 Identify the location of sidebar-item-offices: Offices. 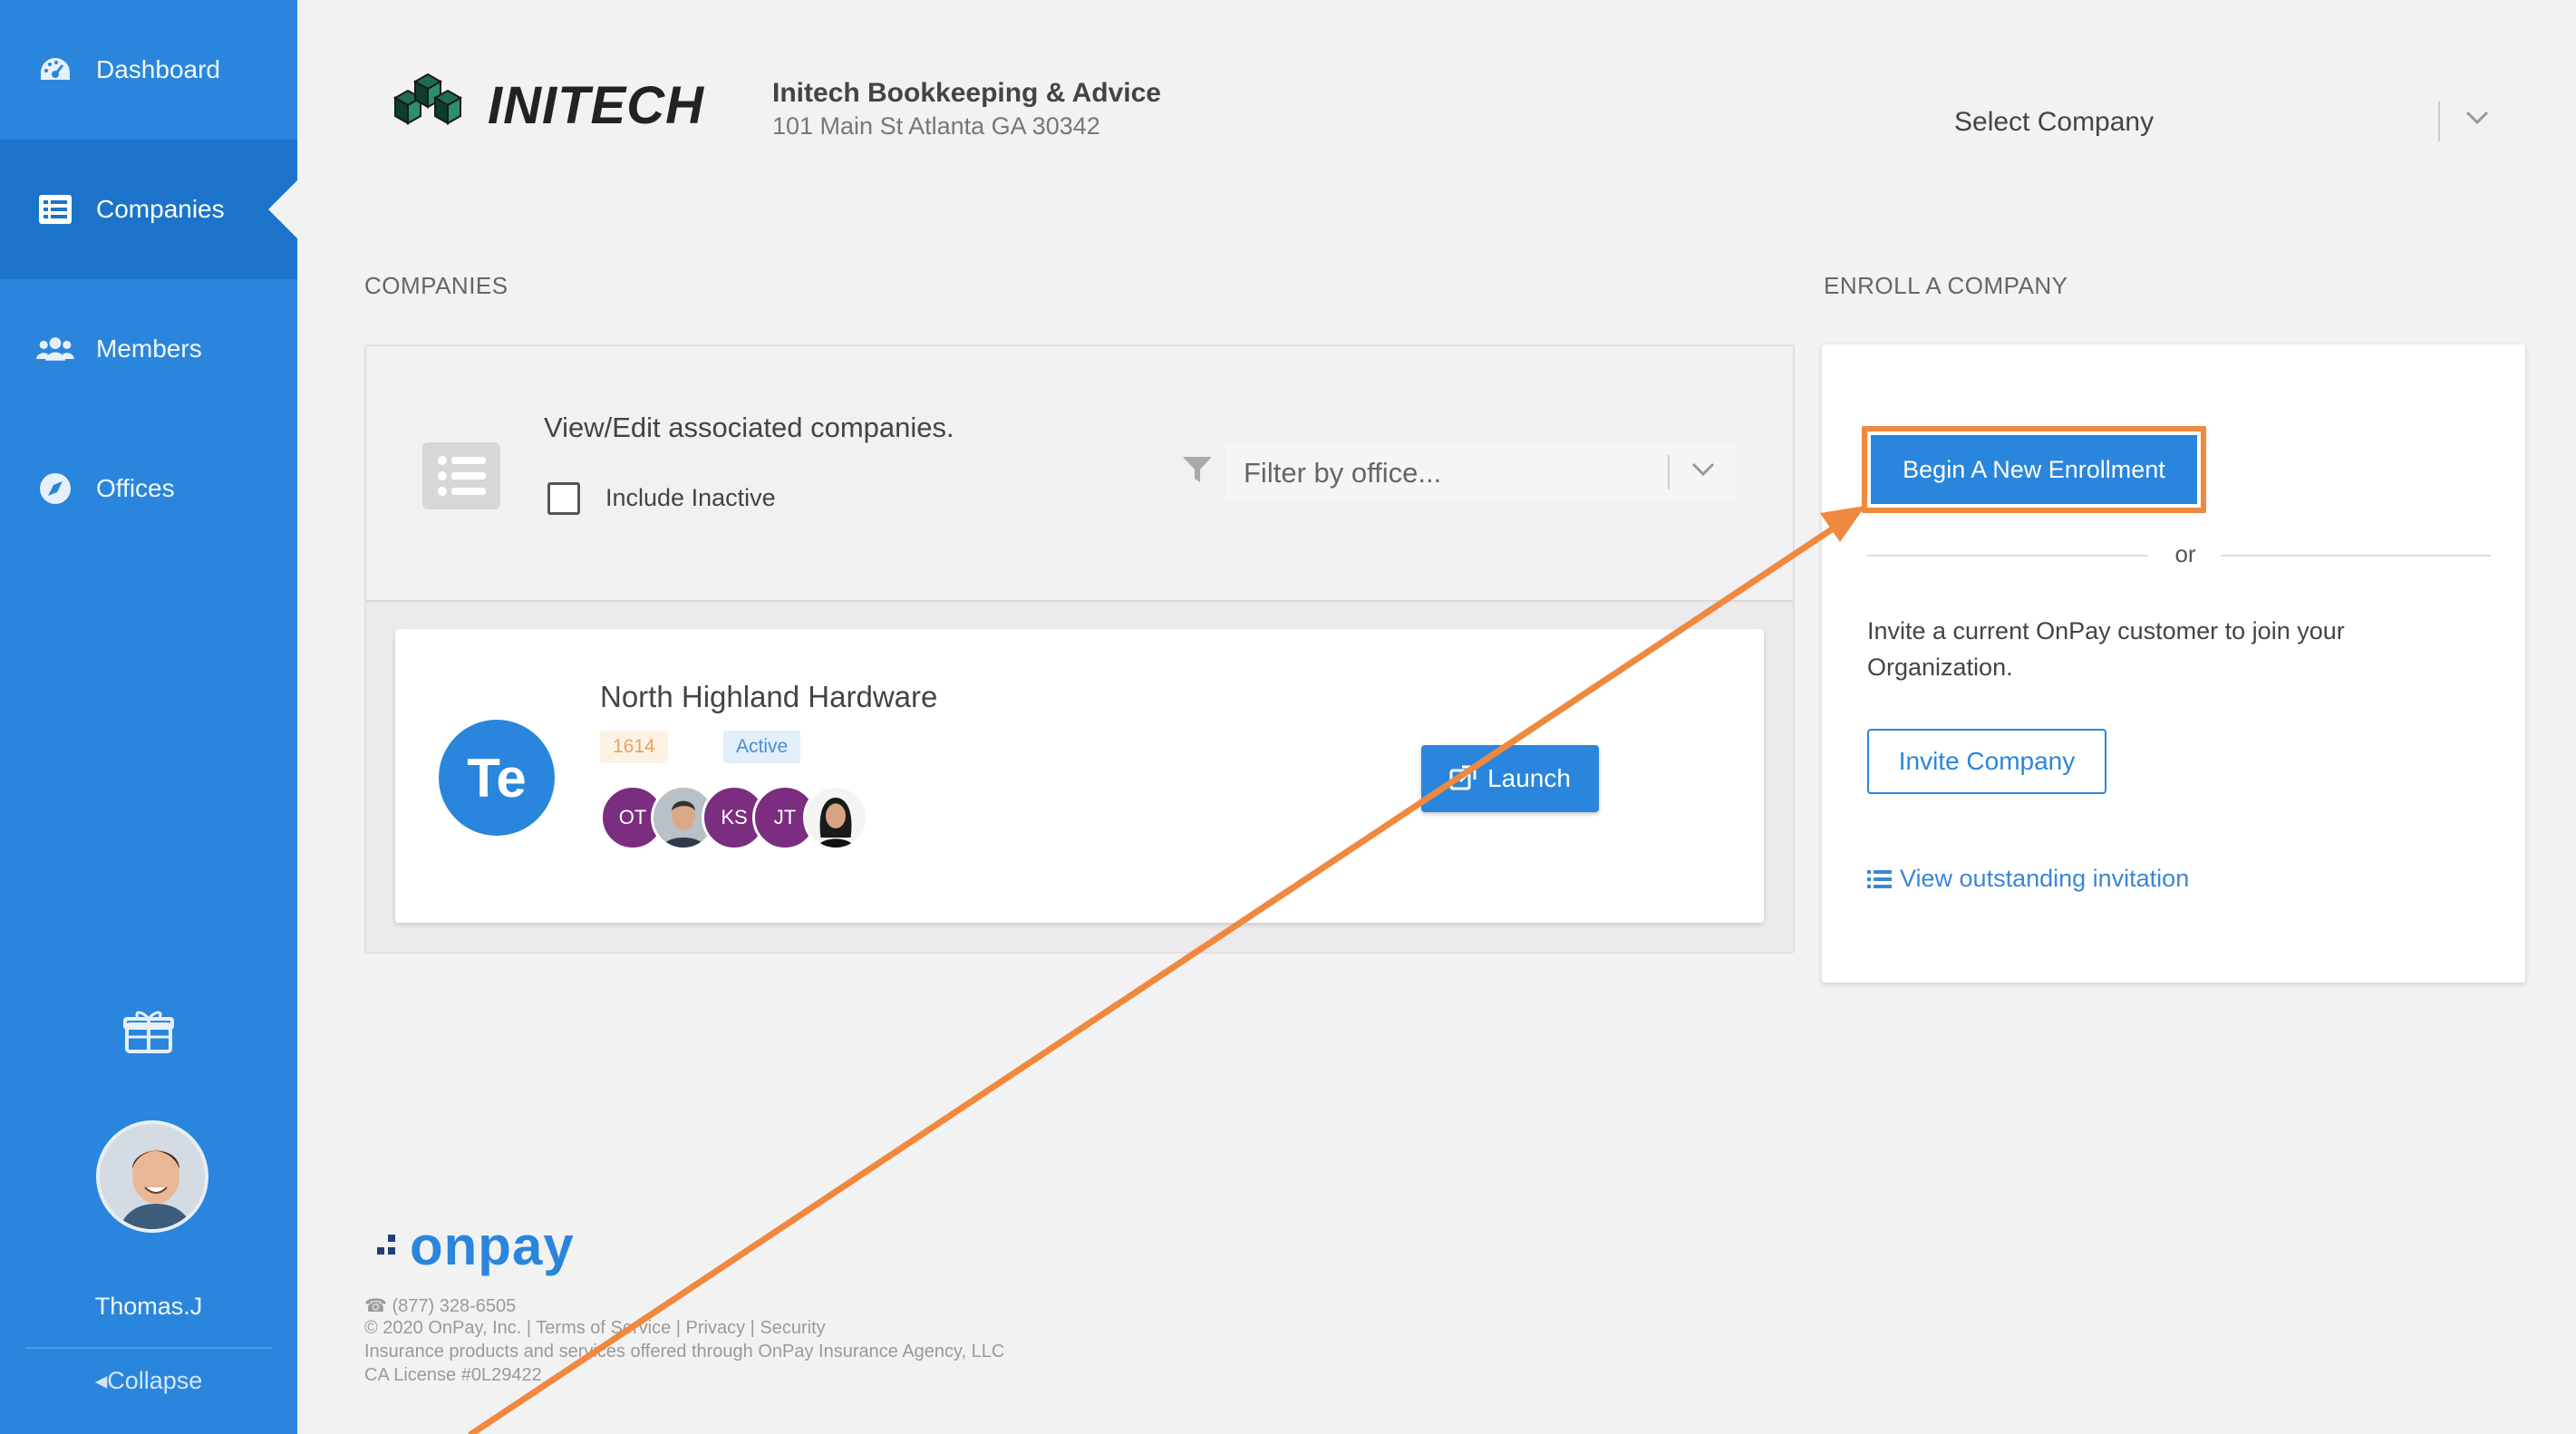
(148, 488).